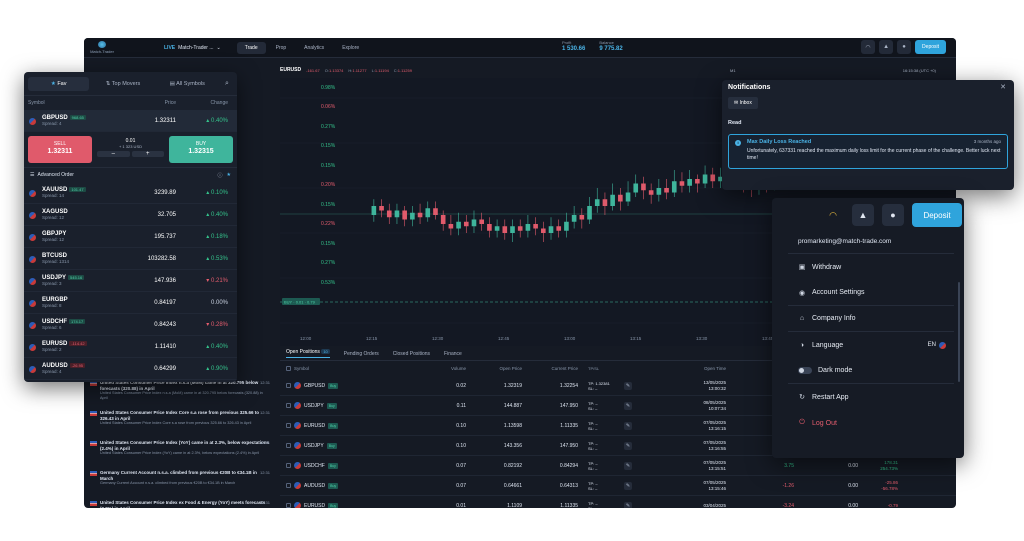 Image resolution: width=1024 pixels, height=541 pixels. What do you see at coordinates (805, 370) in the screenshot?
I see `dark-mode-toggle` at bounding box center [805, 370].